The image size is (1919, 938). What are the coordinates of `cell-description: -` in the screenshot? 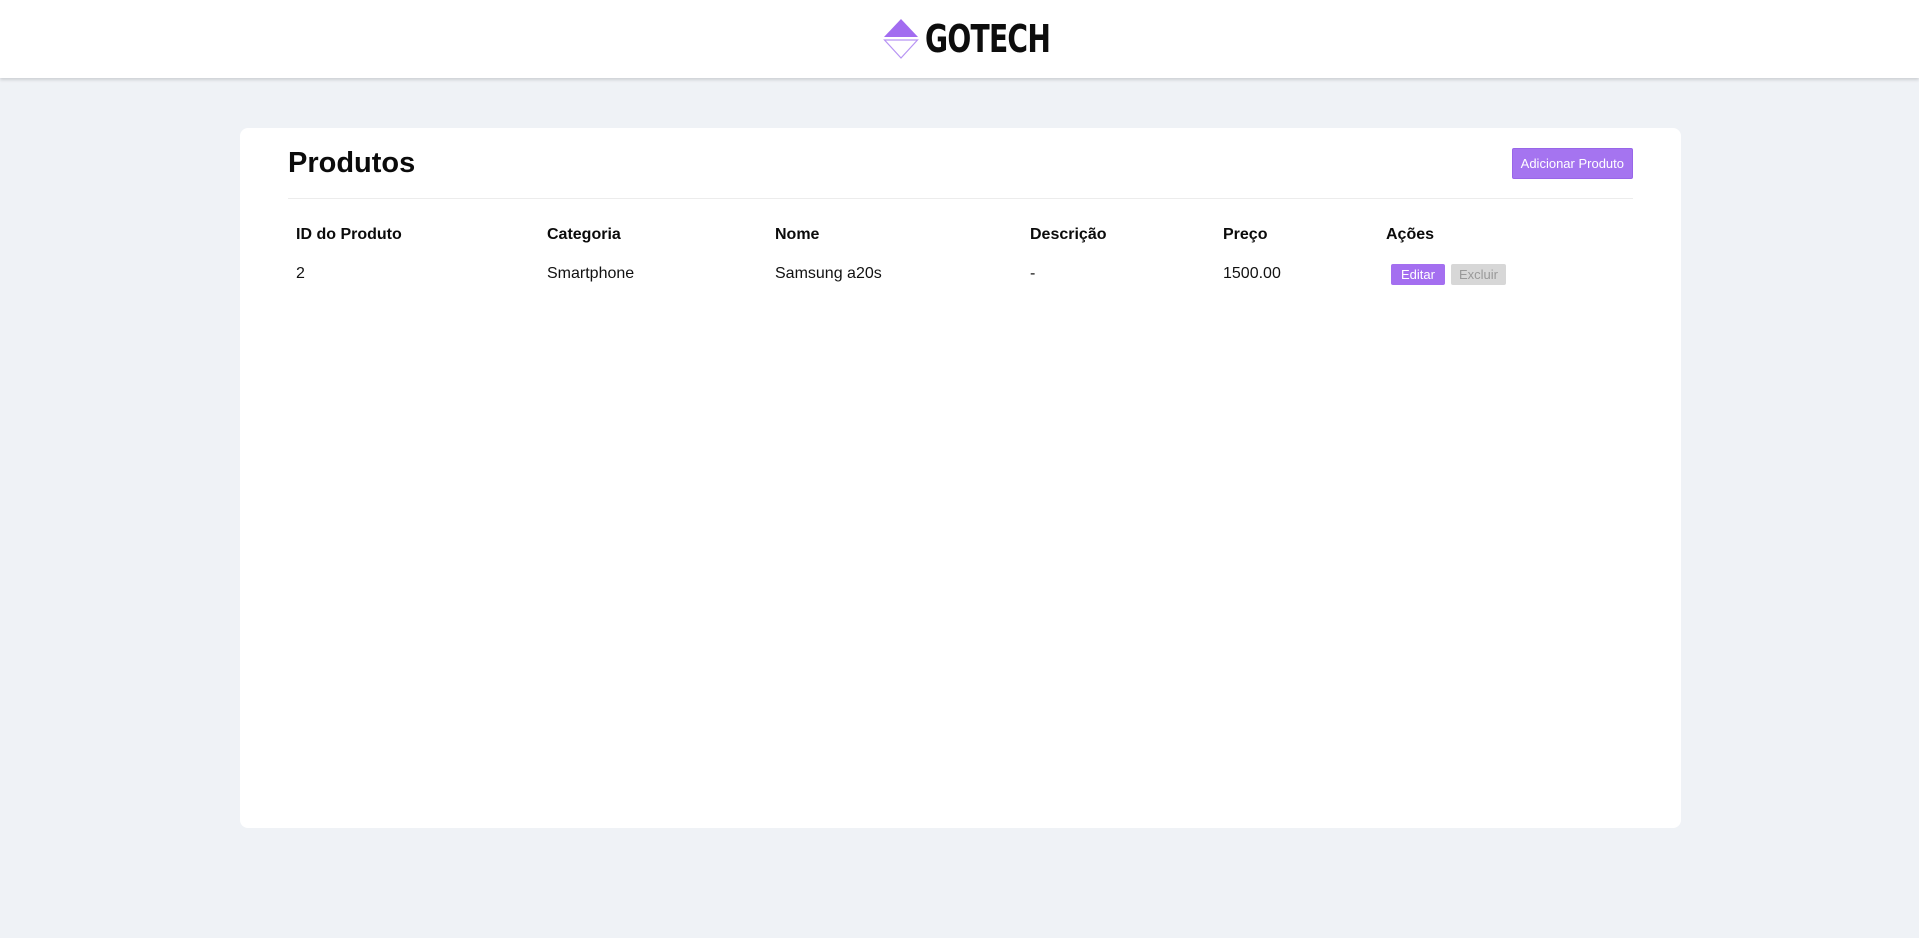 It's located at (1033, 273).